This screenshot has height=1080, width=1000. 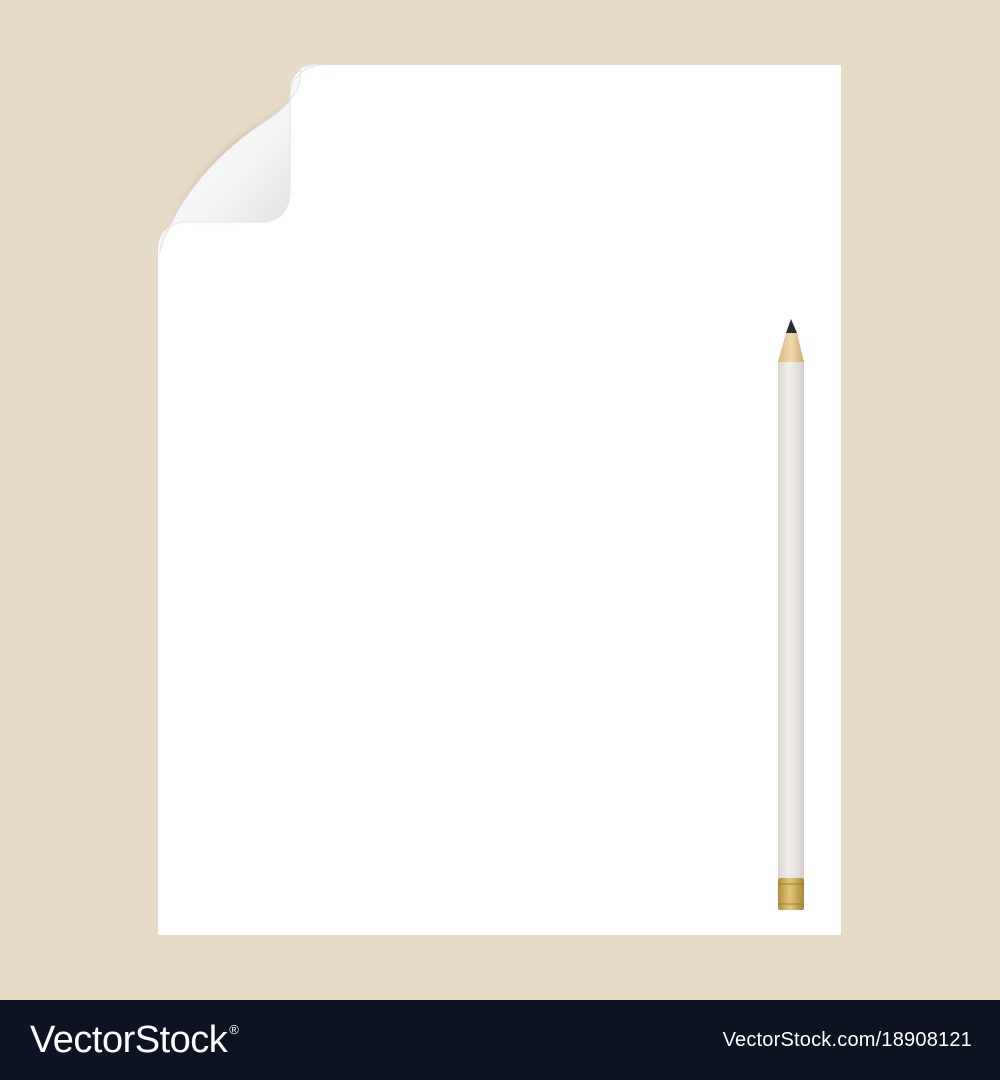 I want to click on brand-name: VectorStock, so click(x=129, y=1040).